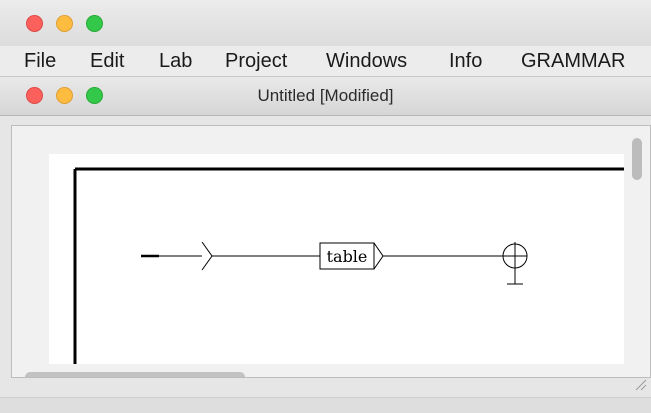  Describe the element at coordinates (515, 263) in the screenshot. I see `final-state-icon` at that location.